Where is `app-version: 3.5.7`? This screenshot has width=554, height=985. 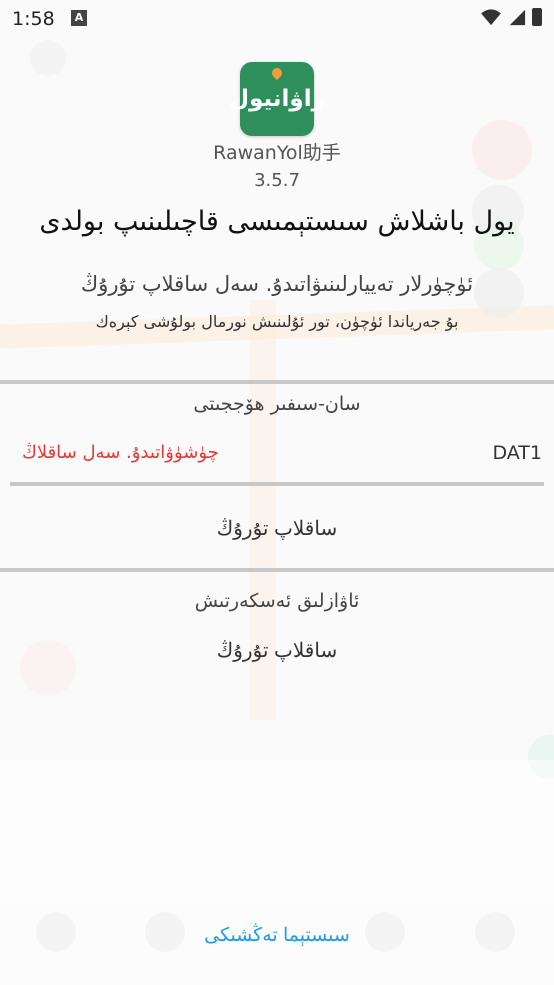 app-version: 3.5.7 is located at coordinates (277, 180).